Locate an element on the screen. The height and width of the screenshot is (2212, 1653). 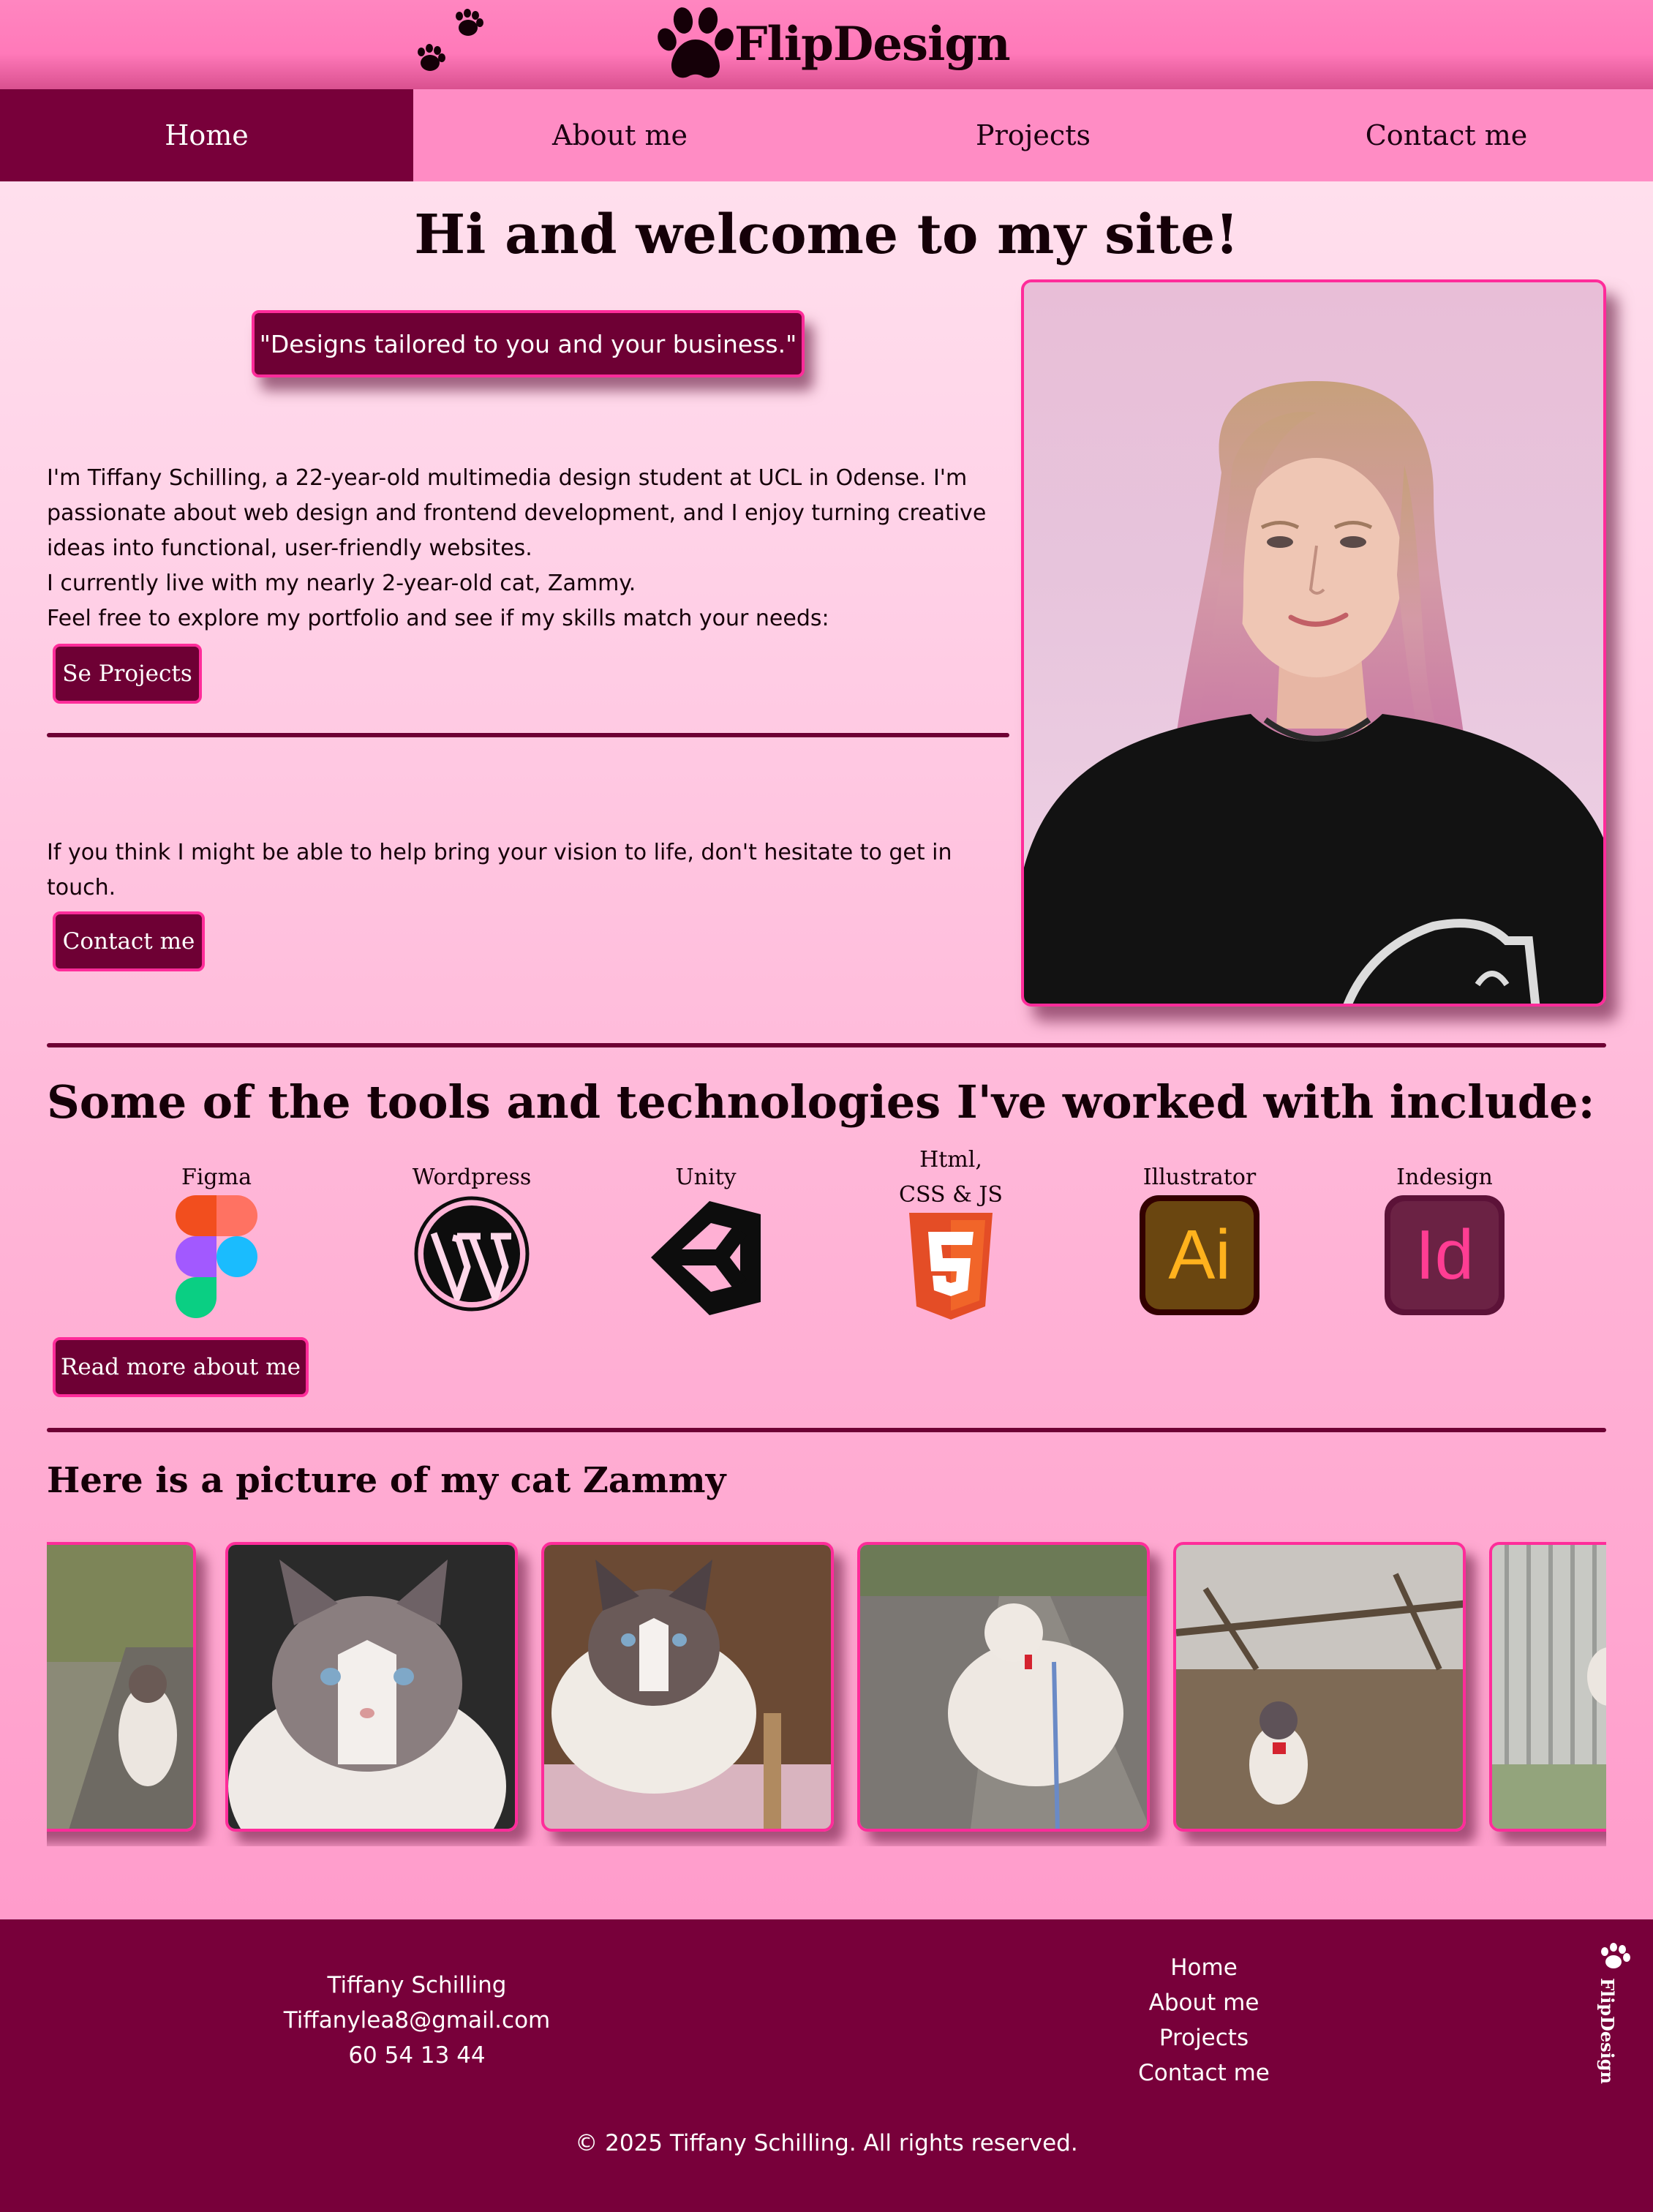
indesign-glyph: Id is located at coordinates (1445, 1255).